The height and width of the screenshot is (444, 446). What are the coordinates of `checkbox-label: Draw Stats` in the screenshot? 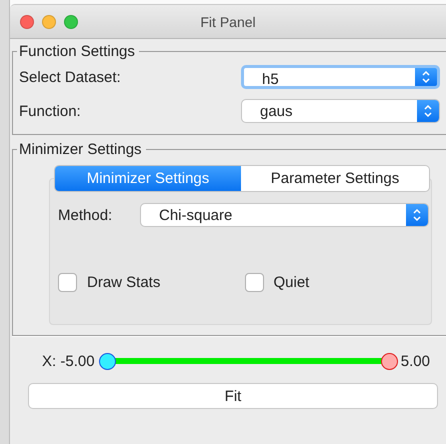 It's located at (123, 282).